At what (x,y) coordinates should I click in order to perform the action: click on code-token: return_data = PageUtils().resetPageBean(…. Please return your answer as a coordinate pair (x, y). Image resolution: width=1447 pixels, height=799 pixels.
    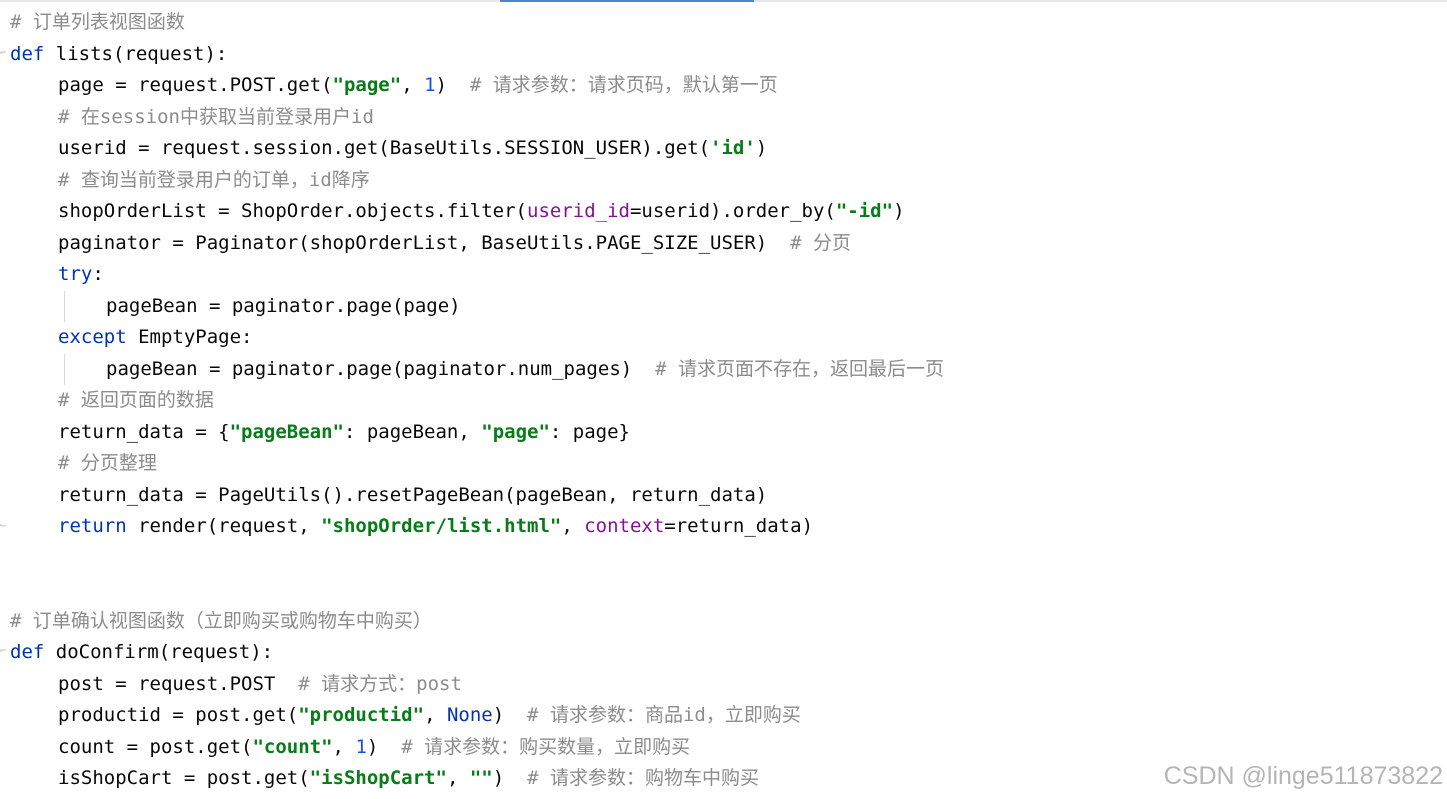
    Looking at the image, I should click on (413, 494).